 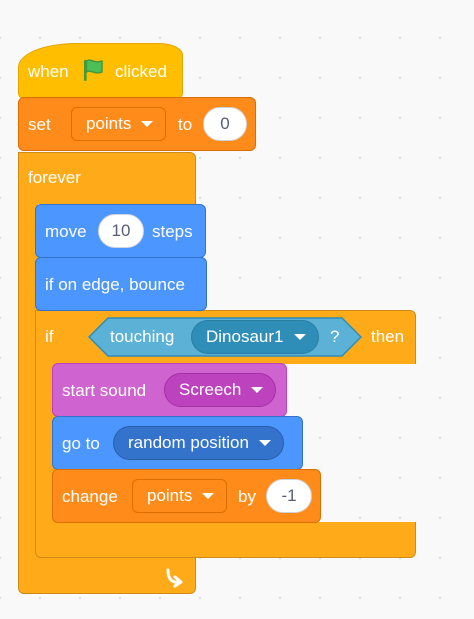 What do you see at coordinates (49, 336) in the screenshot?
I see `if-label: if` at bounding box center [49, 336].